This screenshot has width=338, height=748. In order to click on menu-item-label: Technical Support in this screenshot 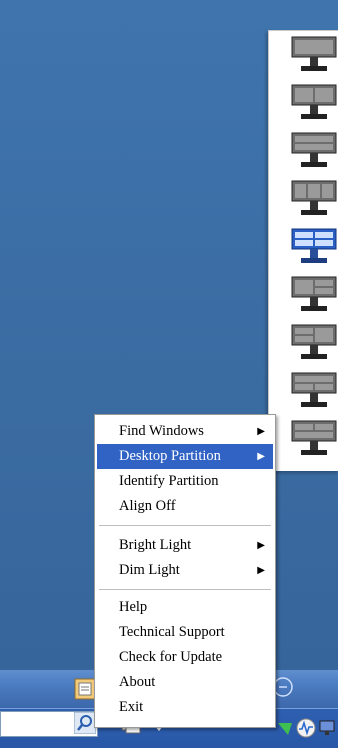, I will do `click(172, 632)`.